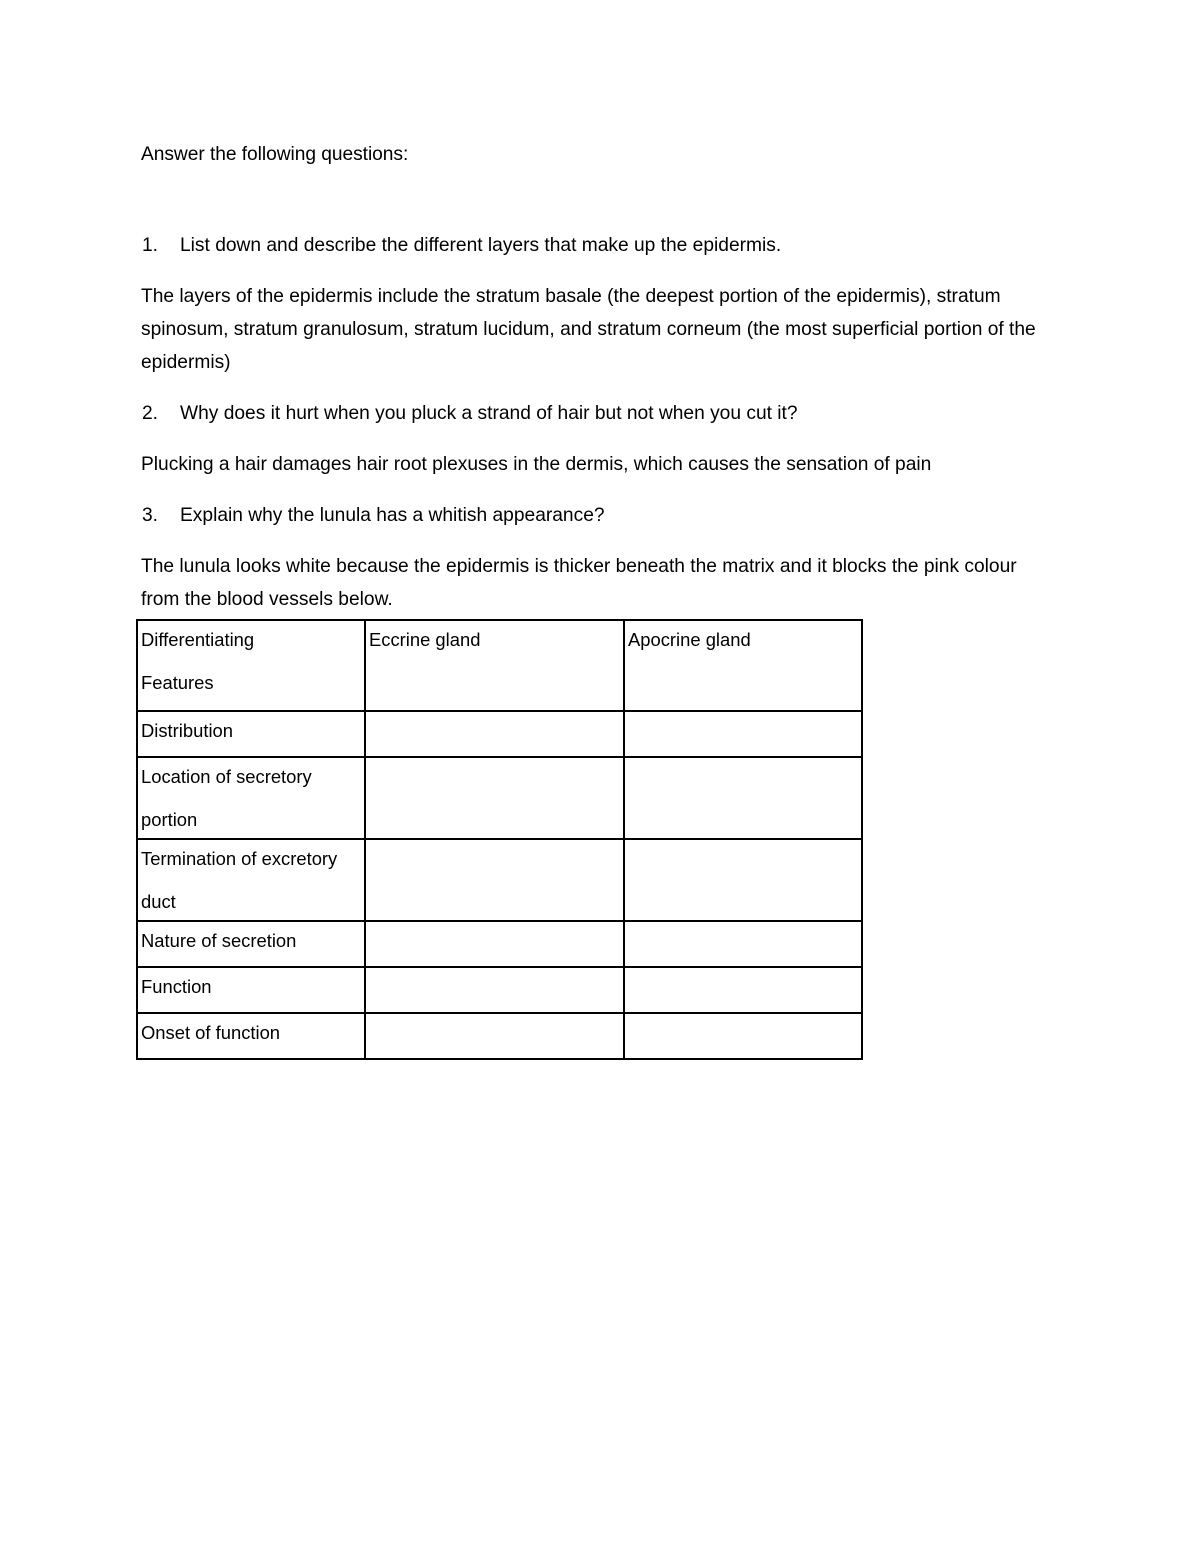  I want to click on table-row: Nature of secretion, so click(499, 945).